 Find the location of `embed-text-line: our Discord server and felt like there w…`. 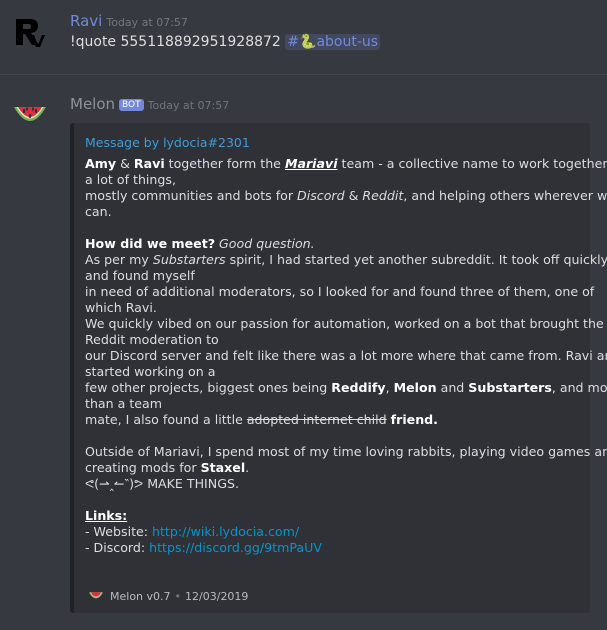

embed-text-line: our Discord server and felt like there w… is located at coordinates (346, 355).